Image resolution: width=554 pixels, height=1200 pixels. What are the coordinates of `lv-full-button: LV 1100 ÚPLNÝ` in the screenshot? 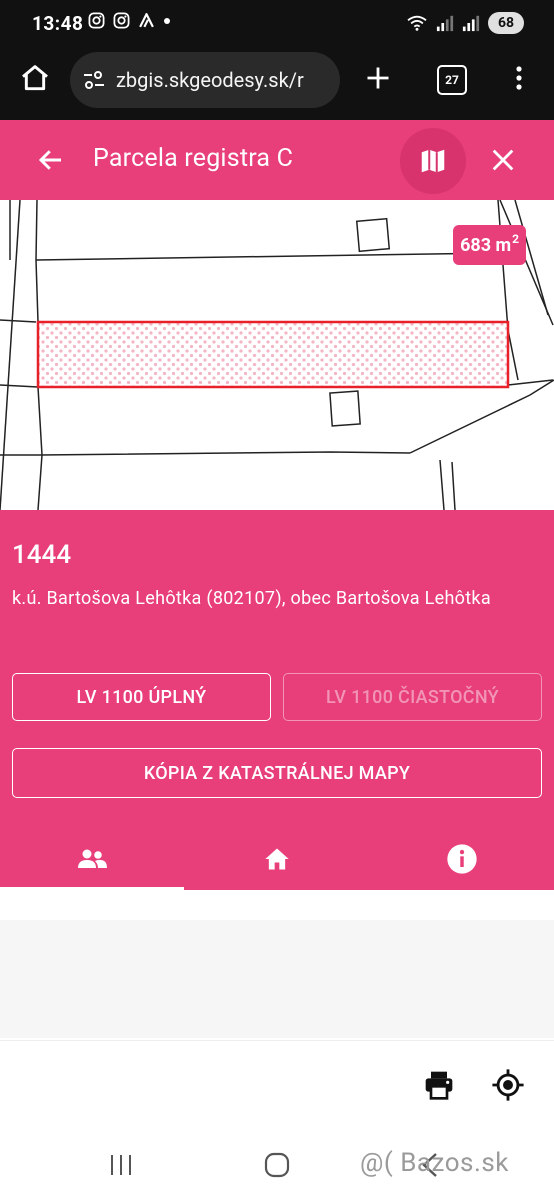 It's located at (141, 697).